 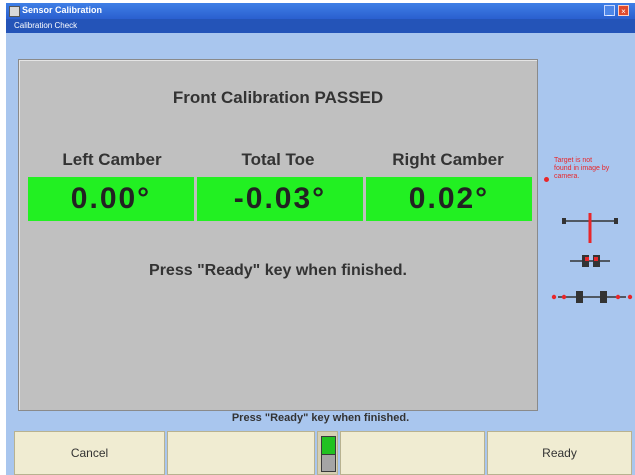 What do you see at coordinates (320, 11) in the screenshot?
I see `title-bar: Sensor Calibration _ ×` at bounding box center [320, 11].